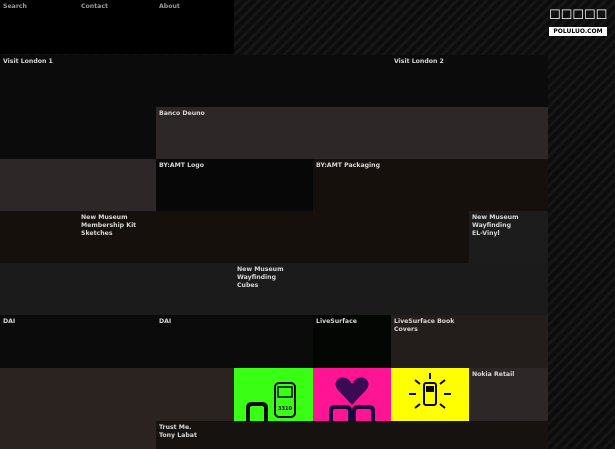  Describe the element at coordinates (181, 165) in the screenshot. I see `tile-byamt-logo-label: BY:AMT Logo` at that location.